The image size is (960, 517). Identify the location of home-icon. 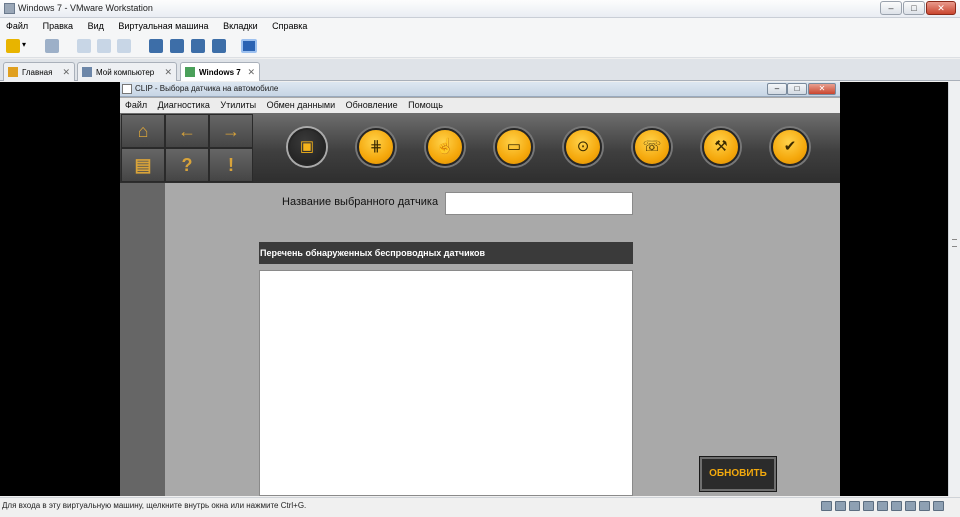
(13, 72).